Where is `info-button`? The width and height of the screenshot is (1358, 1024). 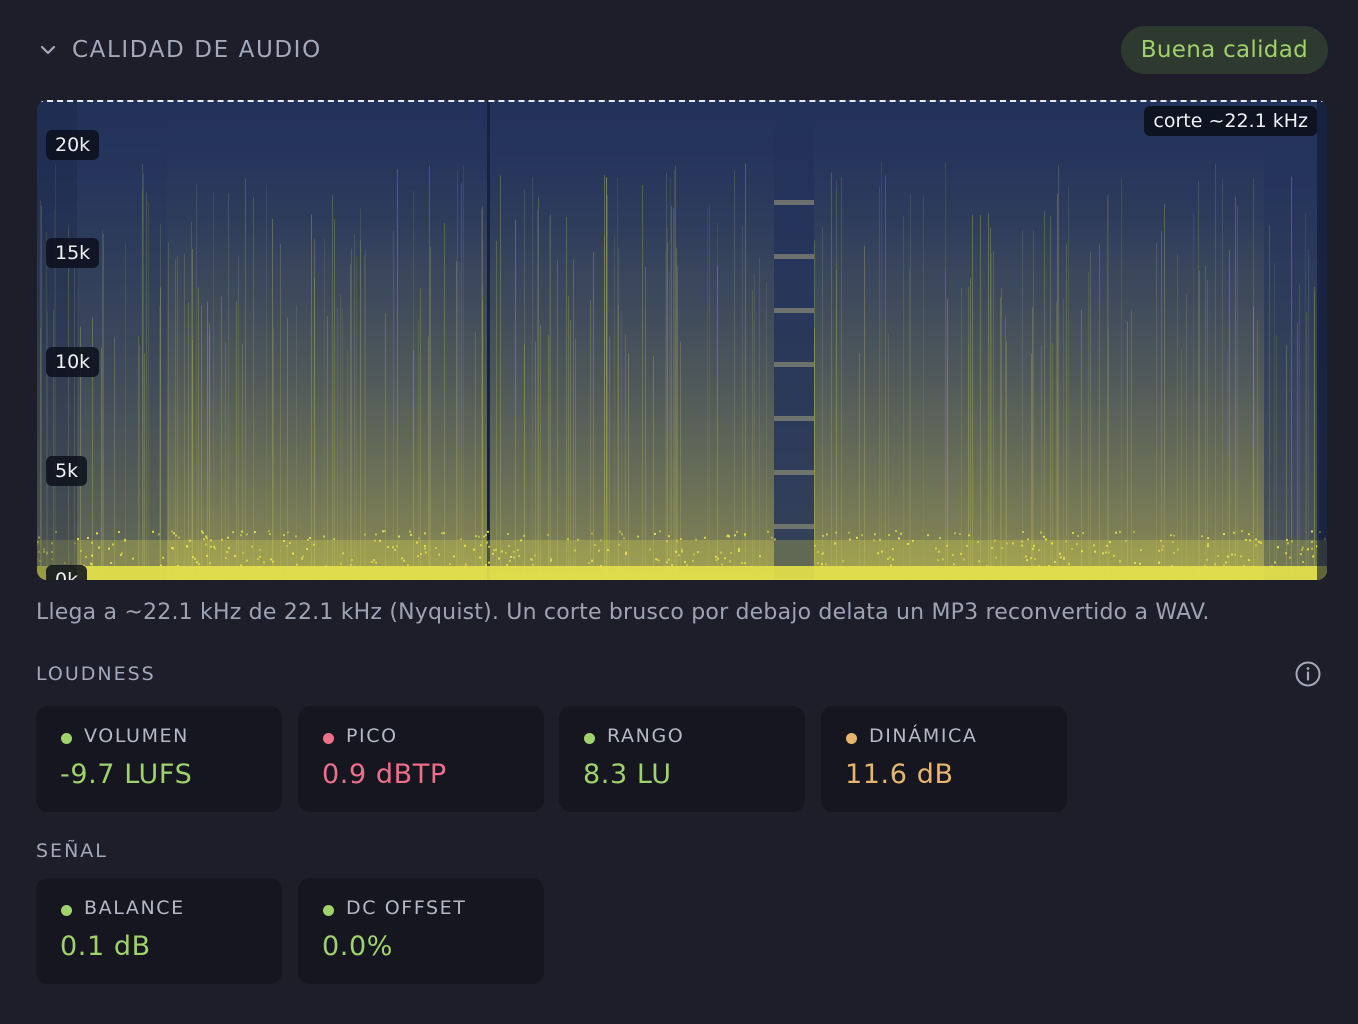
info-button is located at coordinates (1308, 674).